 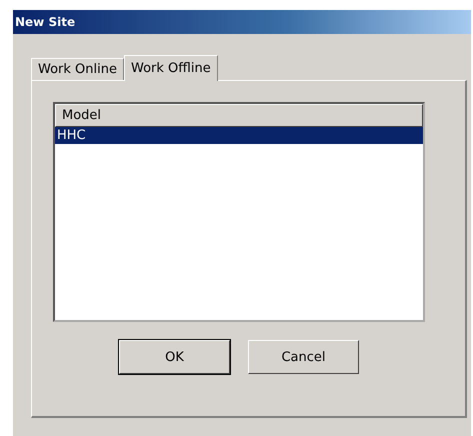 What do you see at coordinates (242, 22) in the screenshot?
I see `window-title: New Site` at bounding box center [242, 22].